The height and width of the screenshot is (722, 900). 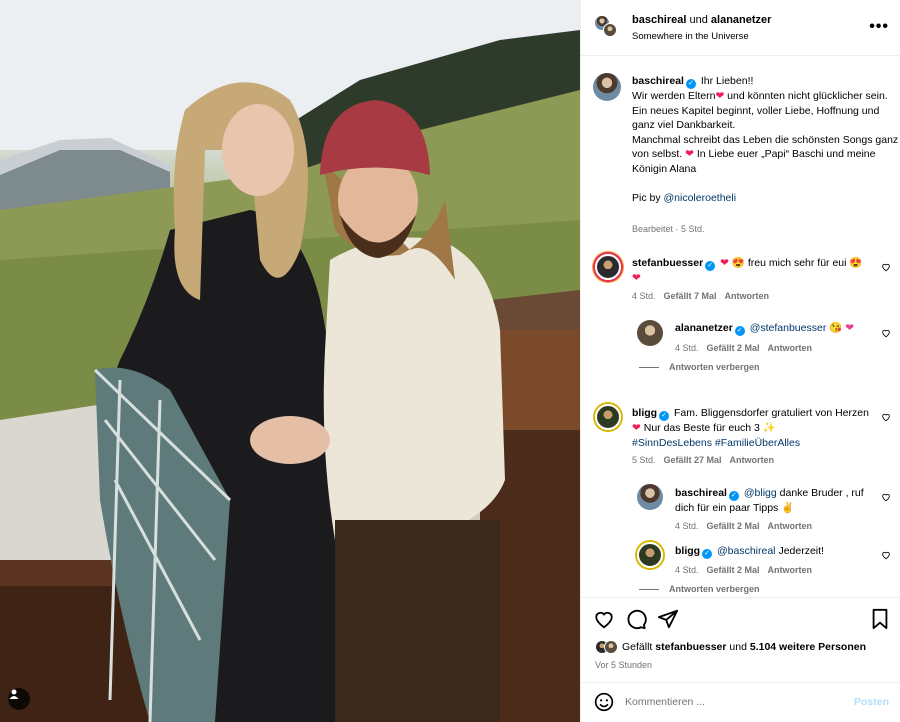 I want to click on likes-count: 5.104 weitere Personen, so click(x=808, y=647).